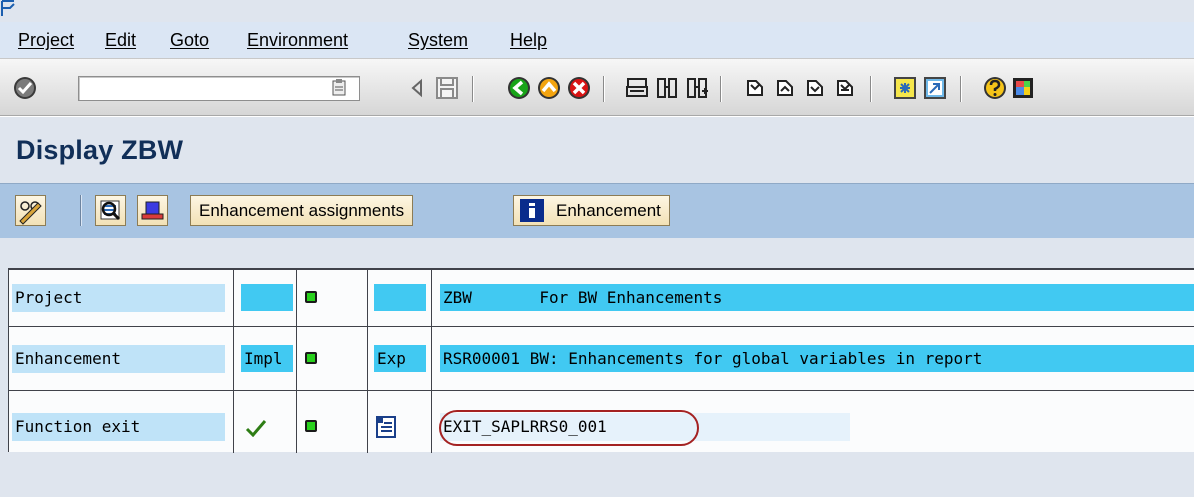 This screenshot has height=497, width=1194. Describe the element at coordinates (597, 150) in the screenshot. I see `title-bar: Display ZBW` at that location.